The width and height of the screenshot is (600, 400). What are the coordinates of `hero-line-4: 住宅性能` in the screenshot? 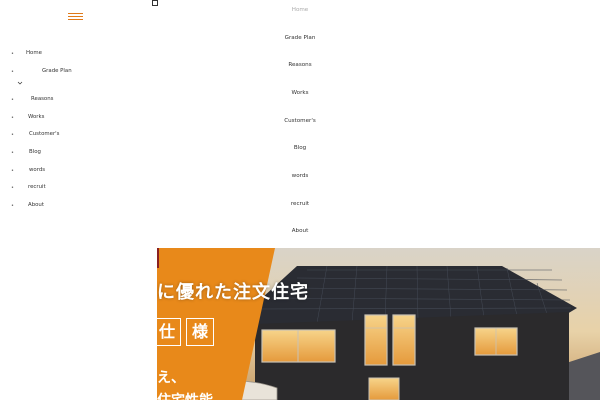 It's located at (185, 395).